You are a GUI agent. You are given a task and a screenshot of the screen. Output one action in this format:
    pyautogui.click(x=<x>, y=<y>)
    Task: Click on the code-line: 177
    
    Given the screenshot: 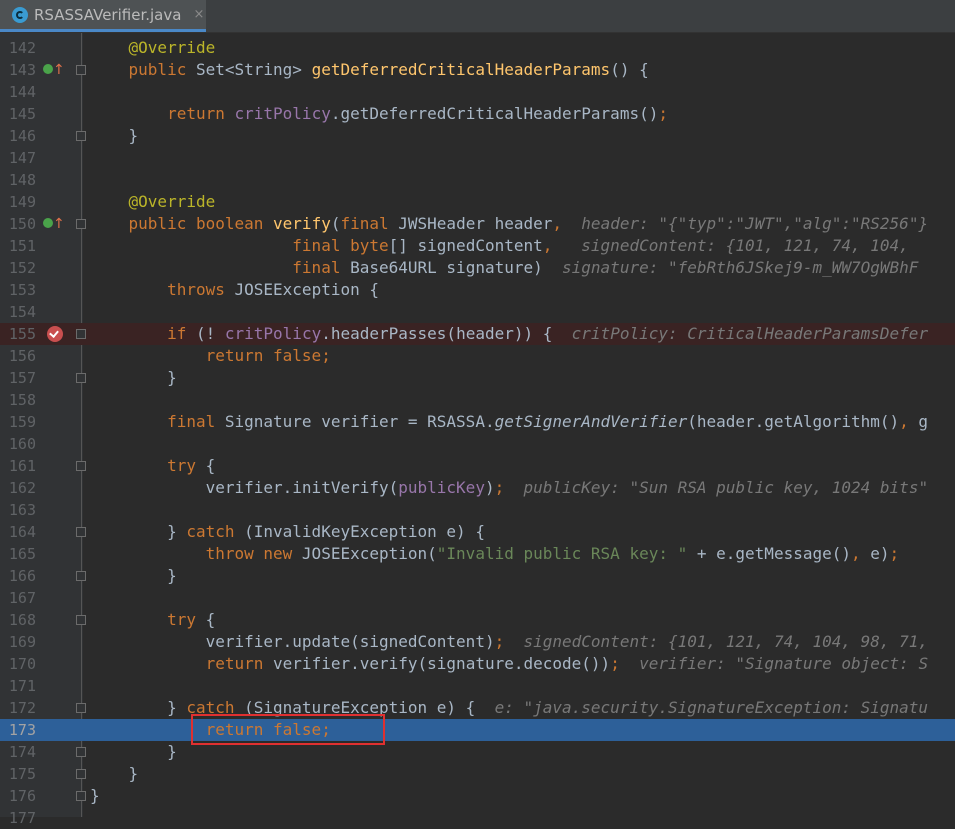 What is the action you would take?
    pyautogui.click(x=477, y=818)
    